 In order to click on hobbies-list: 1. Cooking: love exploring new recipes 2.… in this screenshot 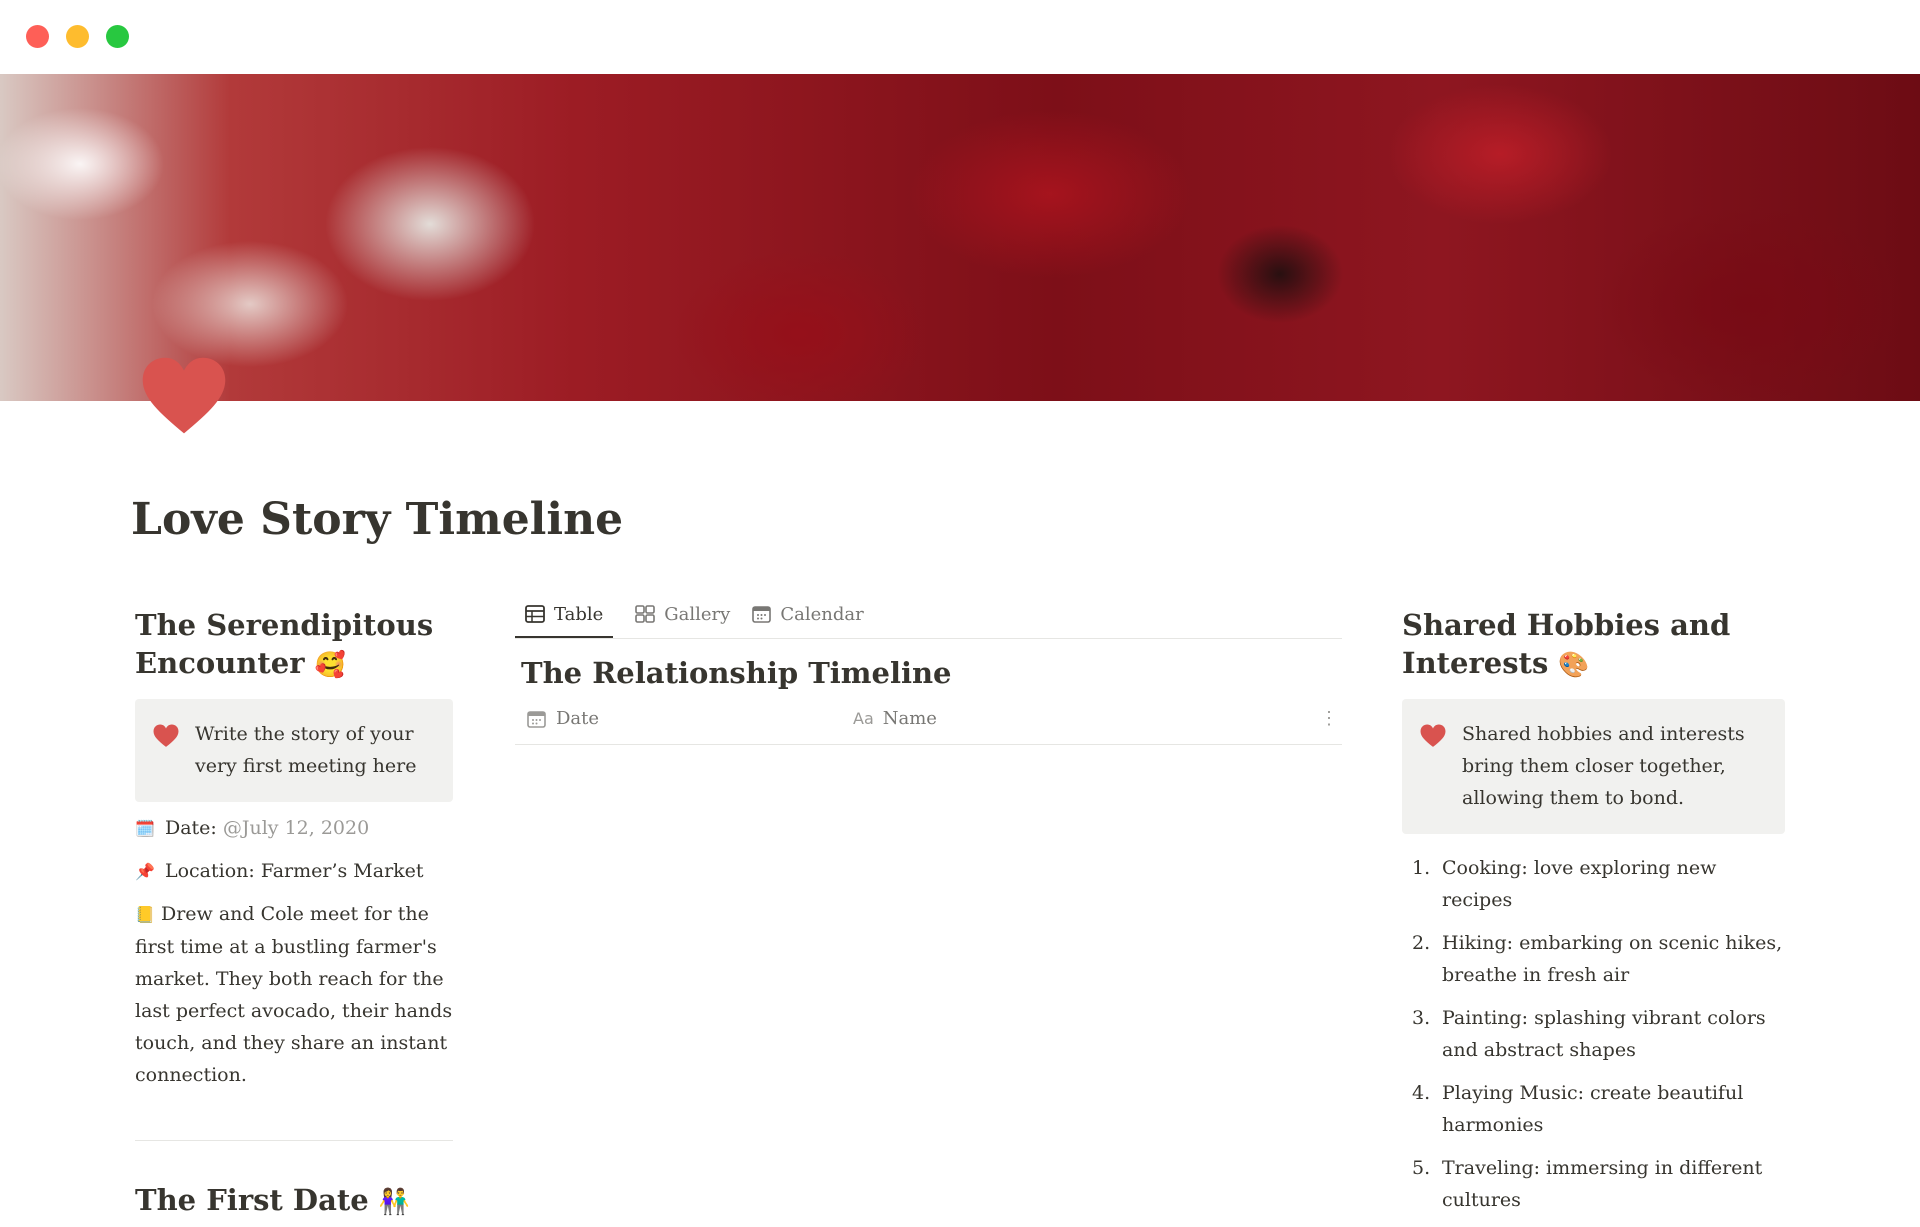, I will do `click(1593, 1034)`.